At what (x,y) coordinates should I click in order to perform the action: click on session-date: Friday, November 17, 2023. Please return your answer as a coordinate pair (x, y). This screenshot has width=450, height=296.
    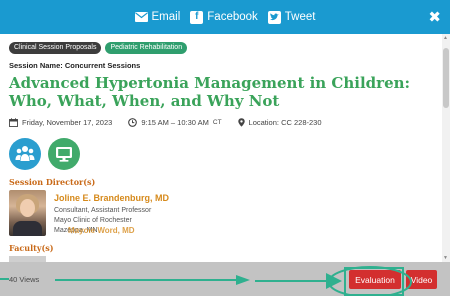
    Looking at the image, I should click on (67, 122).